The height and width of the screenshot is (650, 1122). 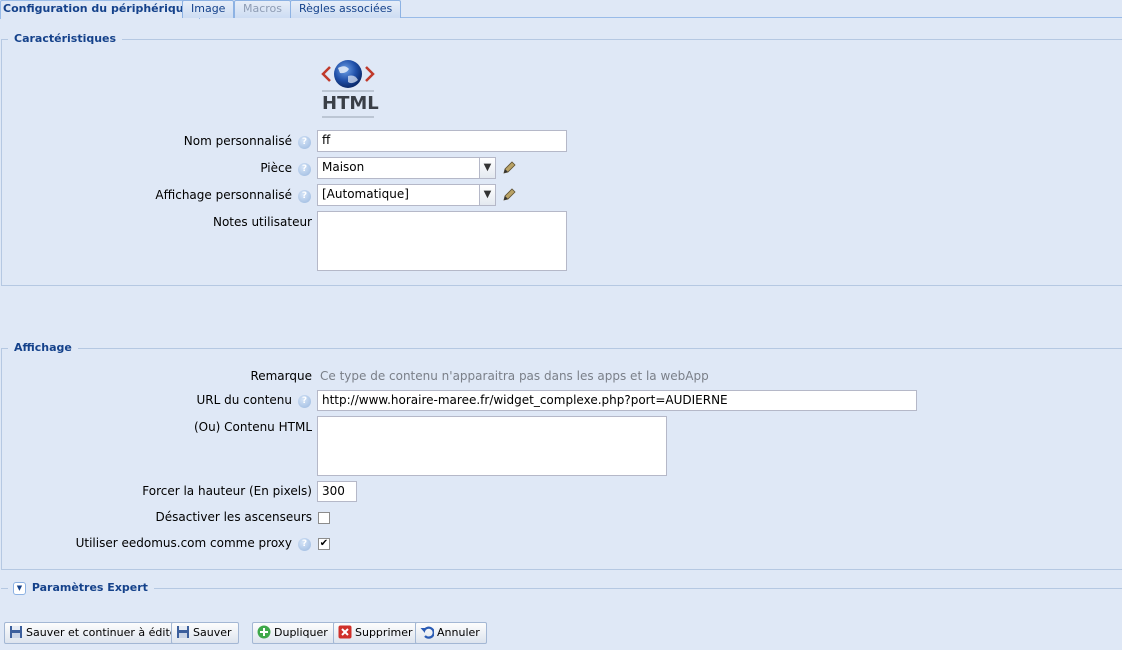 I want to click on expert-toggle: ▼ Paramètres Expert, so click(x=81, y=588).